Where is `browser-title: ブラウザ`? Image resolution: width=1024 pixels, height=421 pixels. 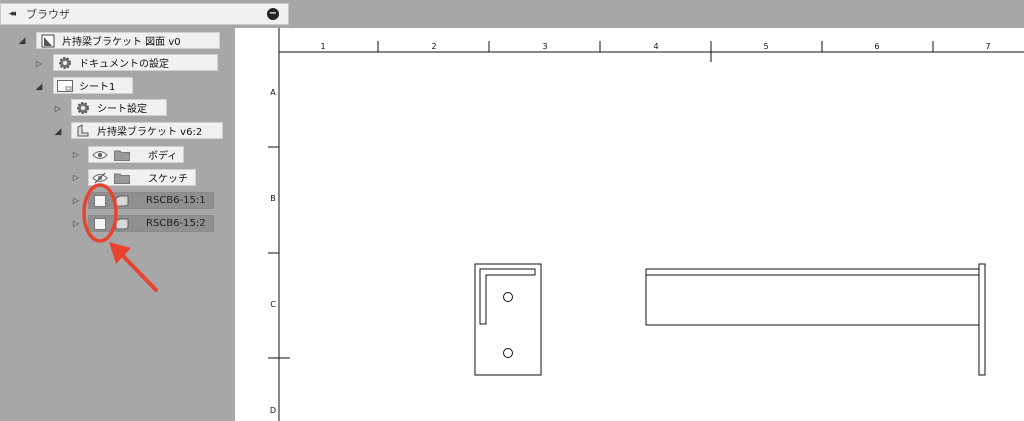 browser-title: ブラウザ is located at coordinates (48, 14).